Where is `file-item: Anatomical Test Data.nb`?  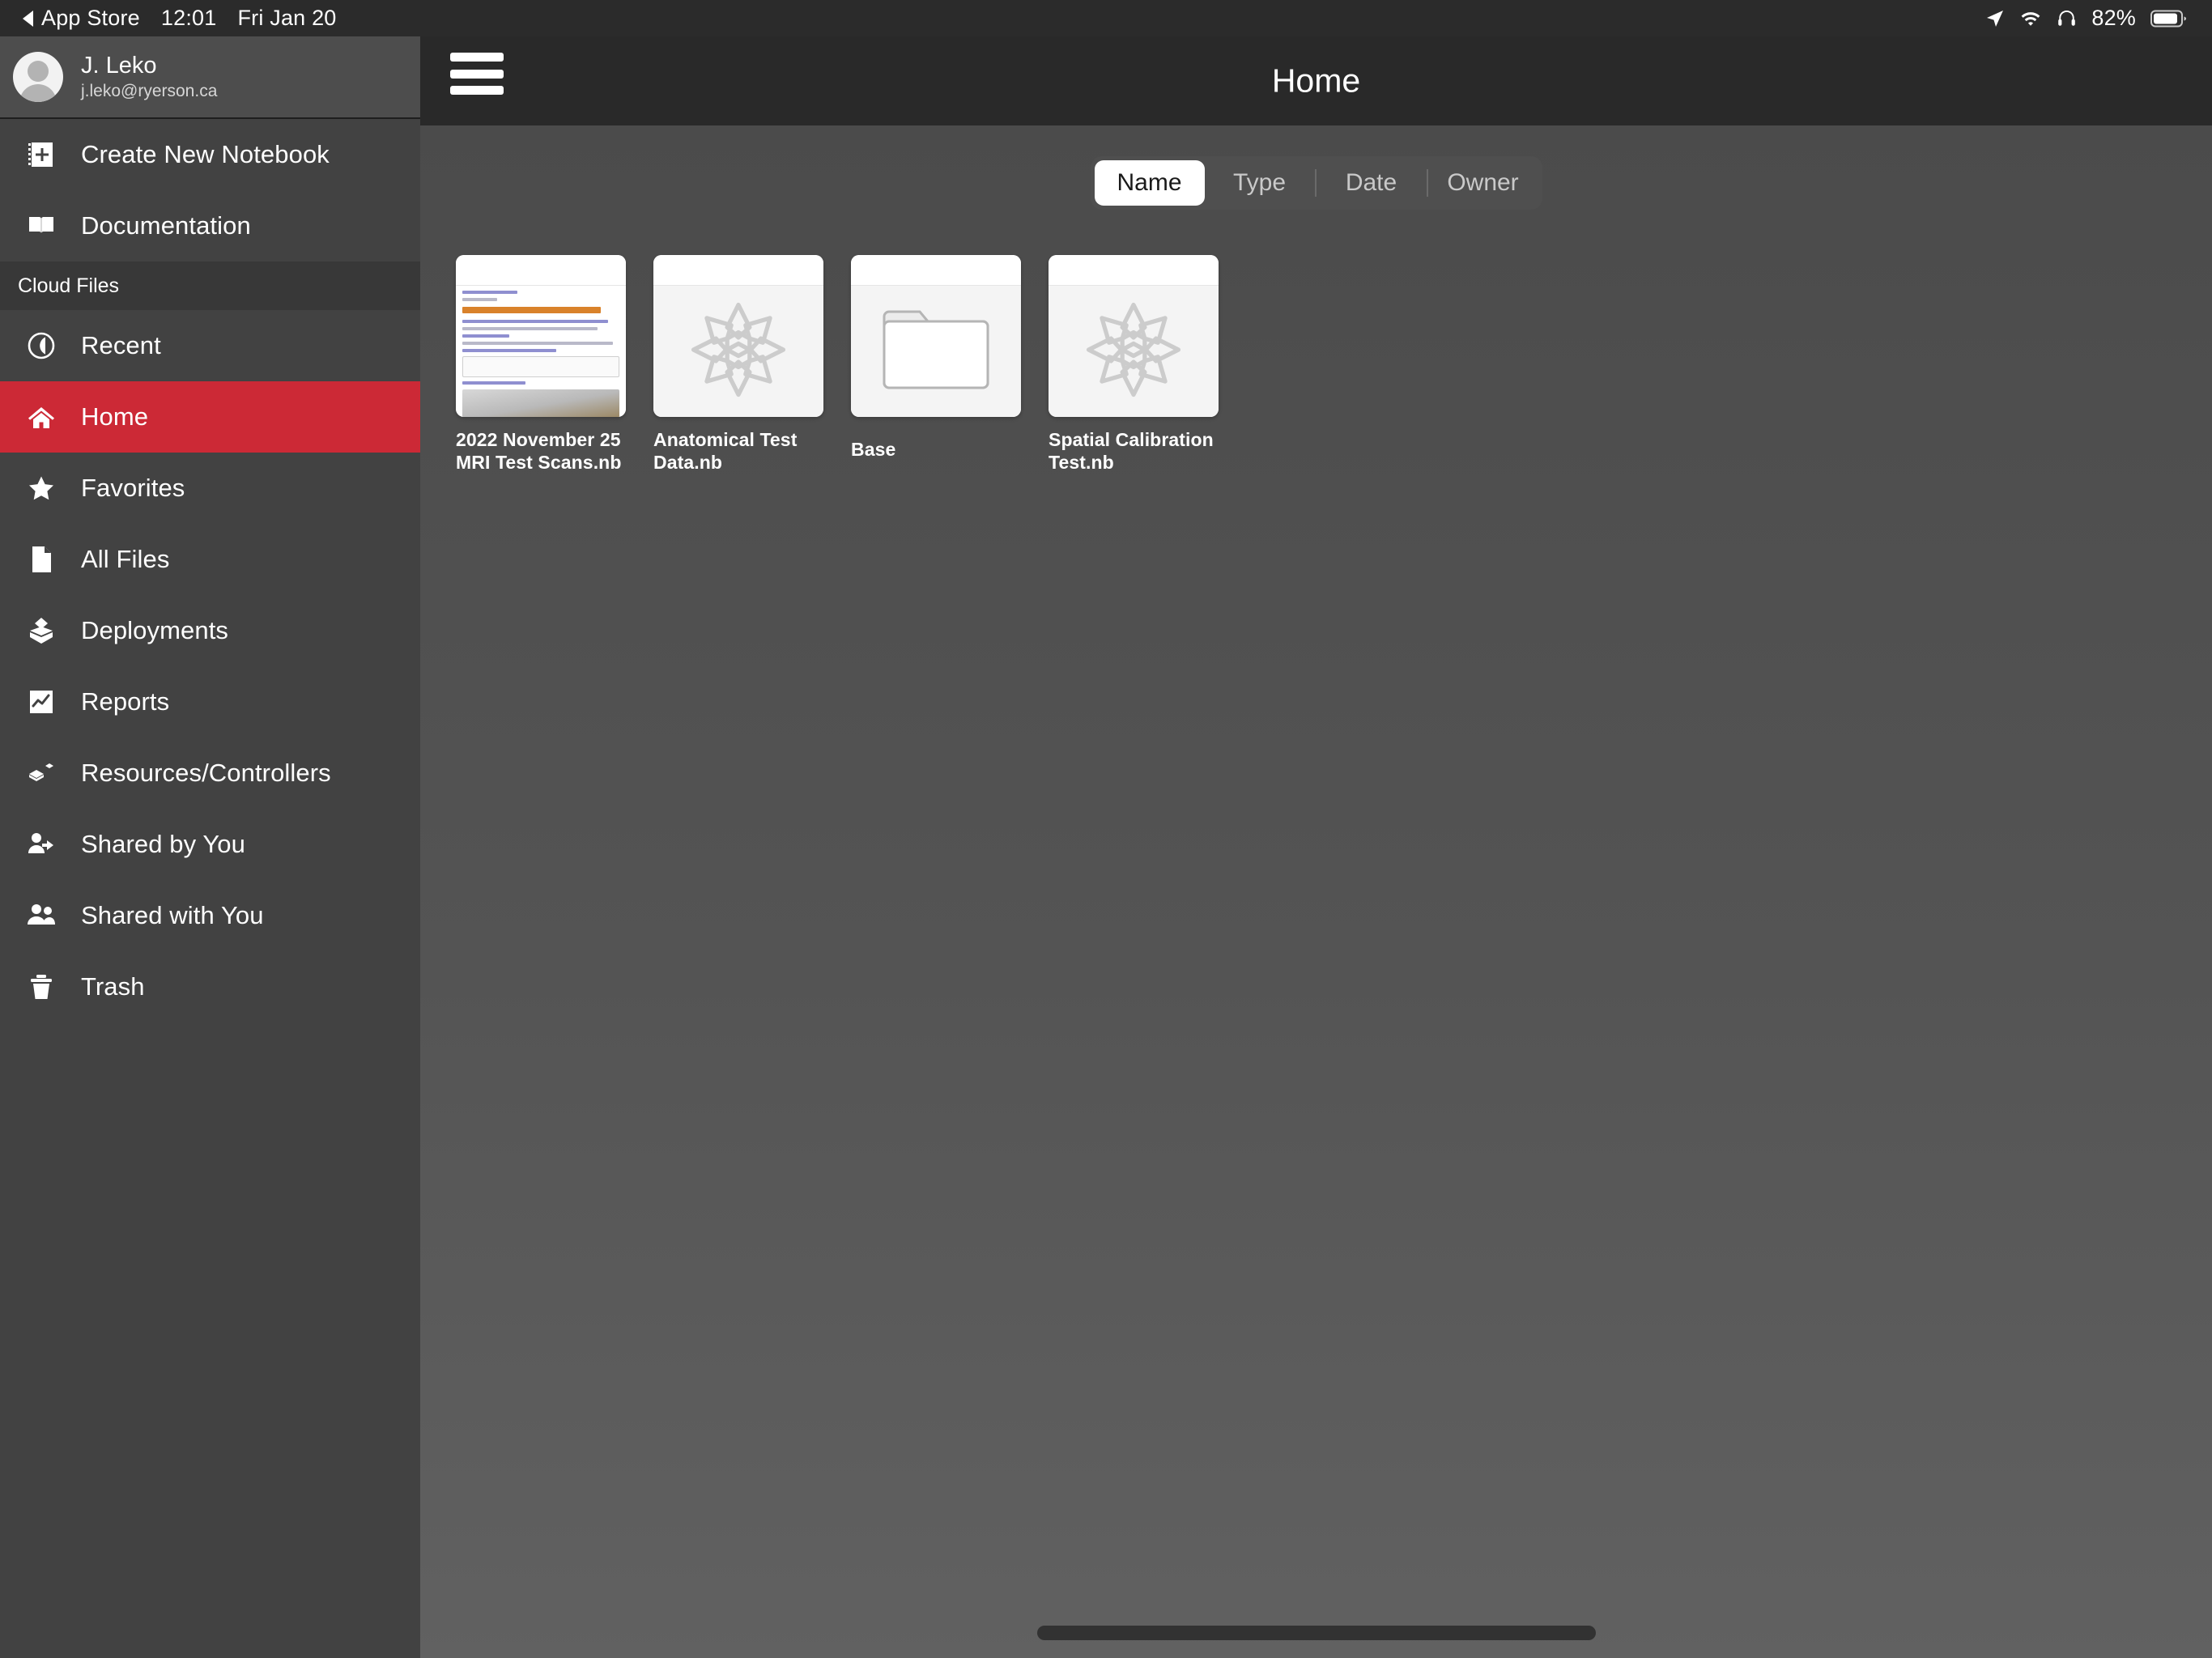
file-item: Anatomical Test Data.nb is located at coordinates (738, 364).